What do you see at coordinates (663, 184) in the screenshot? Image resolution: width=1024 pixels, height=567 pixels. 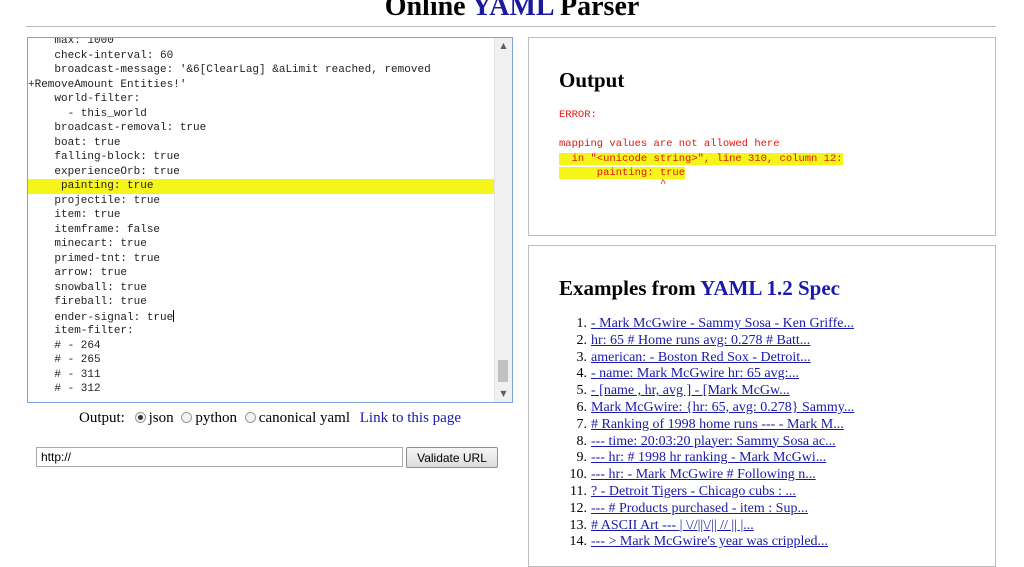 I see `error-caret: ^` at bounding box center [663, 184].